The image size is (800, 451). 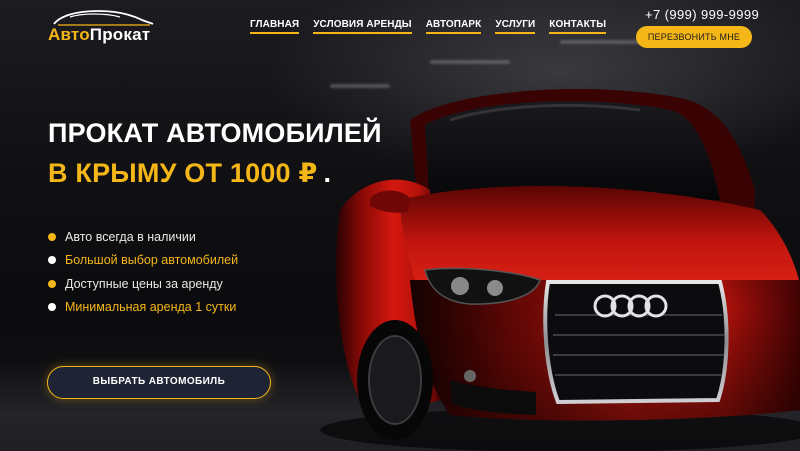 What do you see at coordinates (578, 26) in the screenshot?
I see `nav-item-contacts: КОНТАКТЫ` at bounding box center [578, 26].